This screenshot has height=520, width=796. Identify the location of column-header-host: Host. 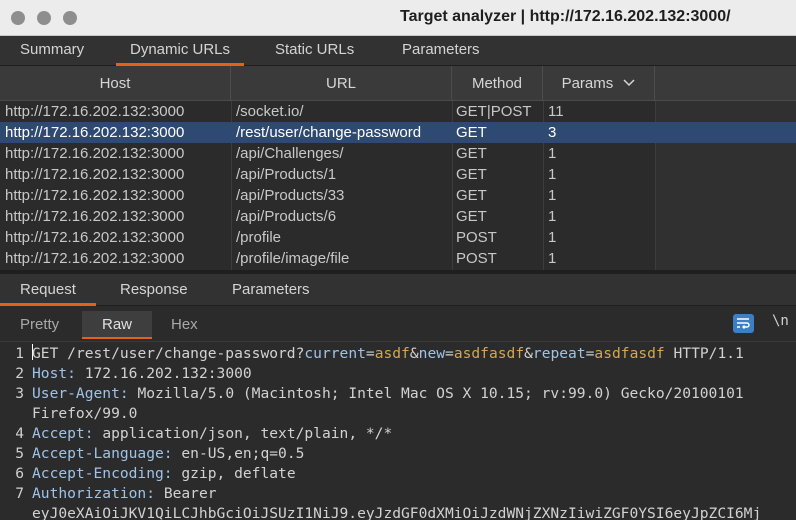
(115, 83).